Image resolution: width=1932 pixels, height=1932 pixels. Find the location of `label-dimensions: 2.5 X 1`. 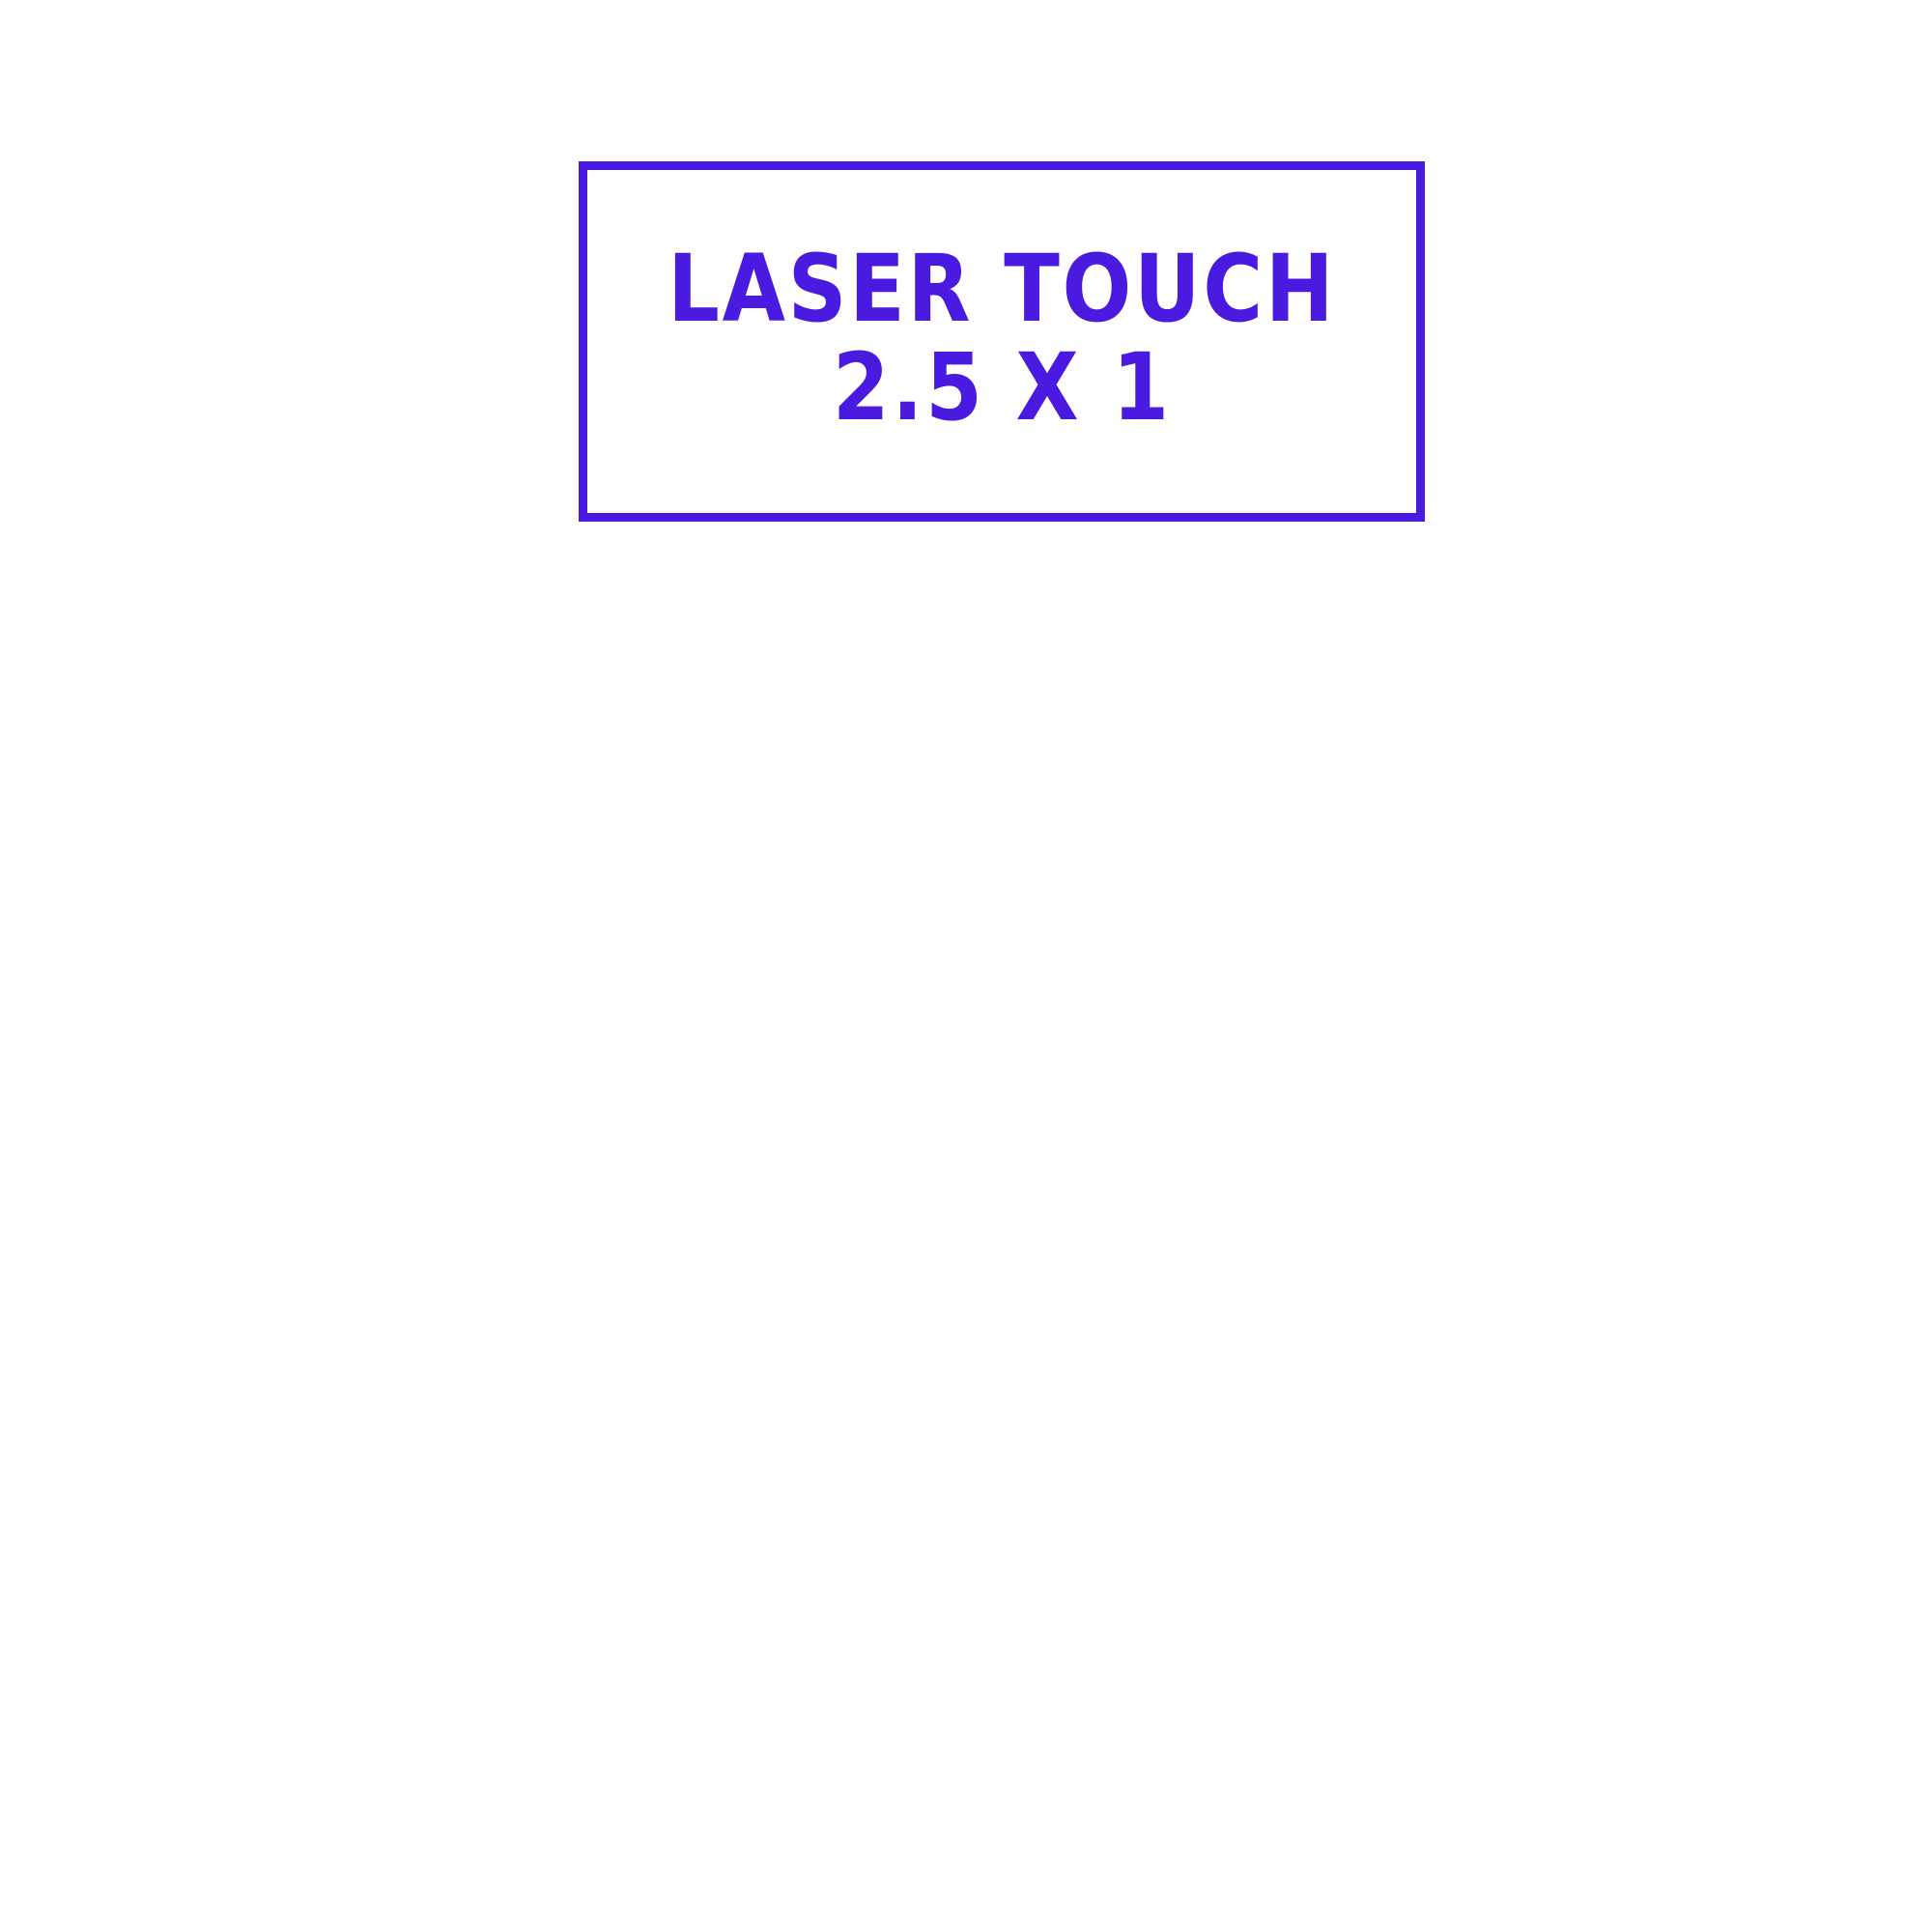

label-dimensions: 2.5 X 1 is located at coordinates (1002, 387).